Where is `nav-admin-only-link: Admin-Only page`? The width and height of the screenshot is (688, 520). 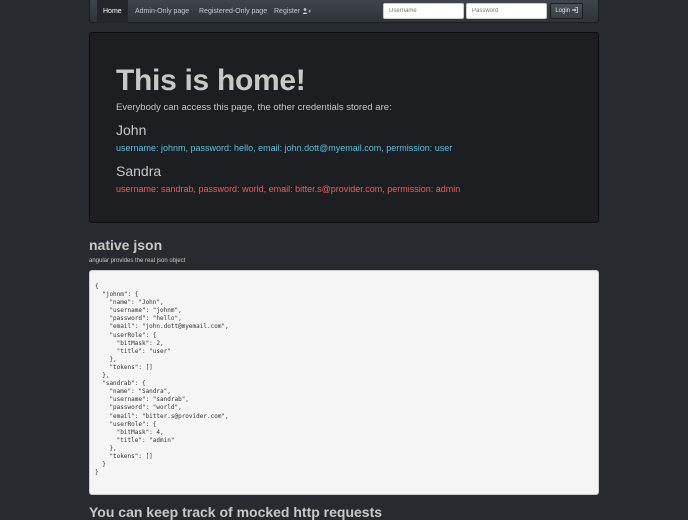 nav-admin-only-link: Admin-Only page is located at coordinates (162, 11).